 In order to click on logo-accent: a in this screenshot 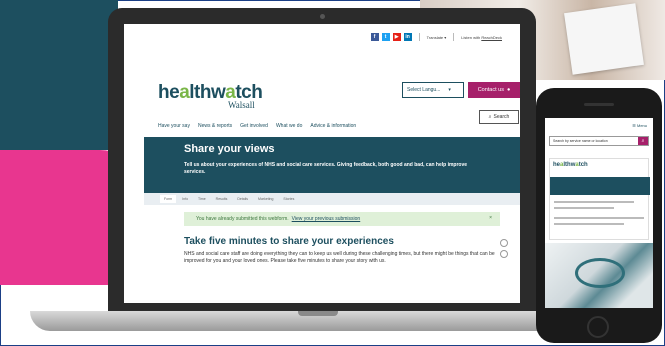, I will do `click(184, 92)`.